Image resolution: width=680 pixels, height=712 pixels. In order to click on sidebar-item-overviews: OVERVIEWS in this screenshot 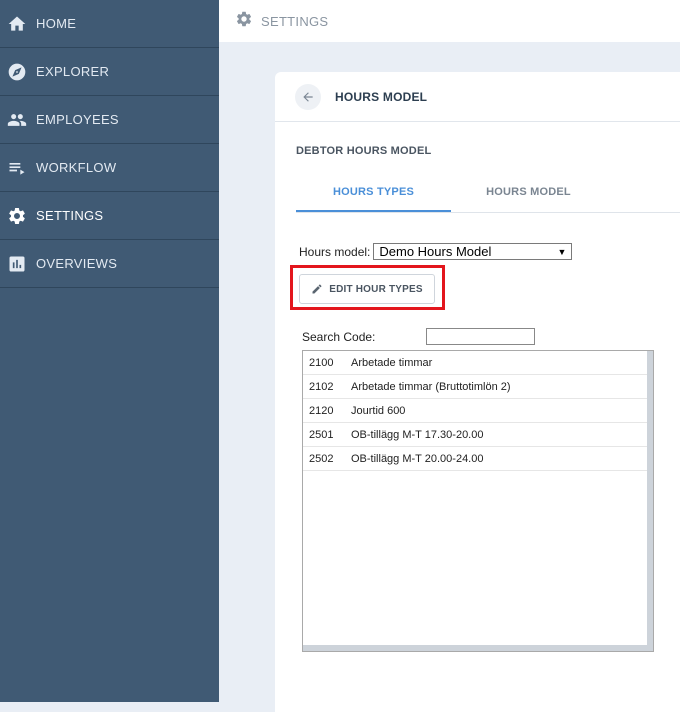, I will do `click(109, 264)`.